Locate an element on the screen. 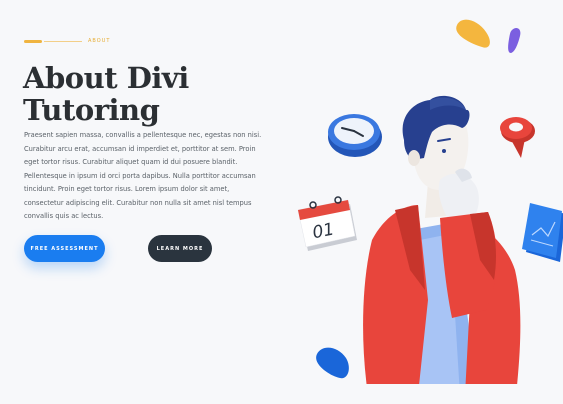 The width and height of the screenshot is (563, 404). chart-card-icon is located at coordinates (542, 232).